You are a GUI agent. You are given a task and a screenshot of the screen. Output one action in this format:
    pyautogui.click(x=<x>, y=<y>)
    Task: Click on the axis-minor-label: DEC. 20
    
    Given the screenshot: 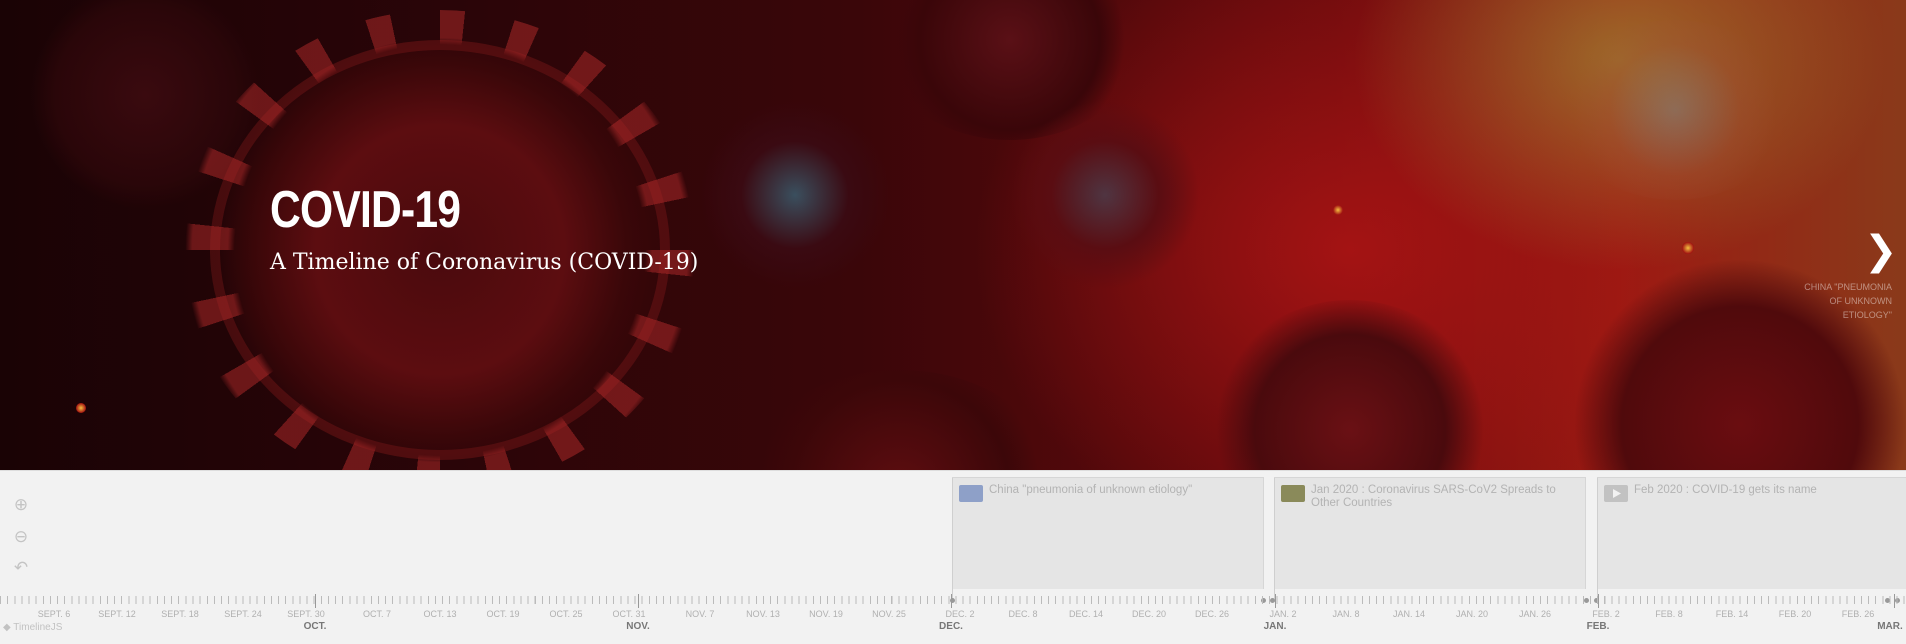 What is the action you would take?
    pyautogui.click(x=1149, y=614)
    